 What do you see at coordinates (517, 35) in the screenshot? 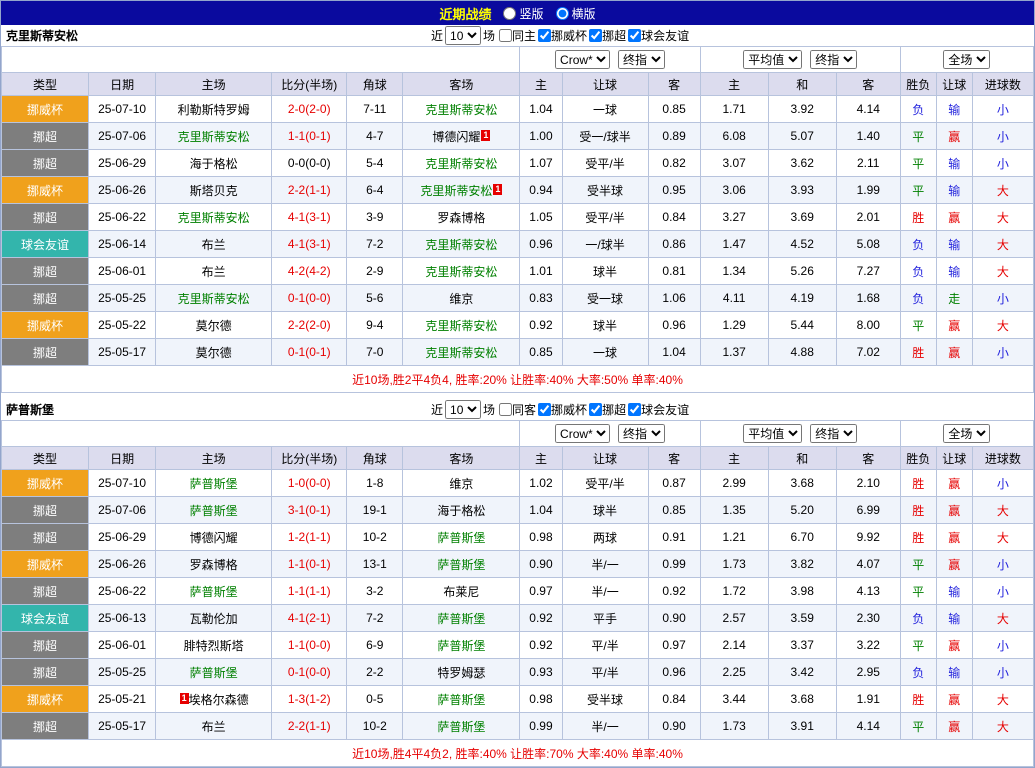
I see `filter-option: 同主` at bounding box center [517, 35].